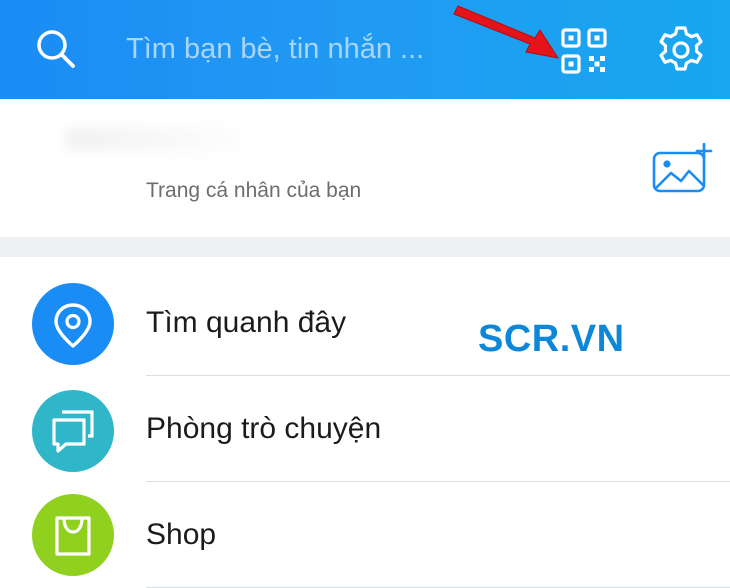  I want to click on red-arrow-annotation, so click(506, 32).